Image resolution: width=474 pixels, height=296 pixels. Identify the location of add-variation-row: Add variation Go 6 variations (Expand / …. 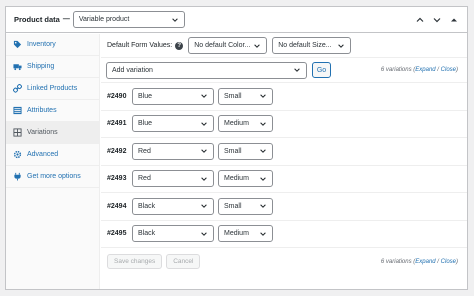
(284, 70).